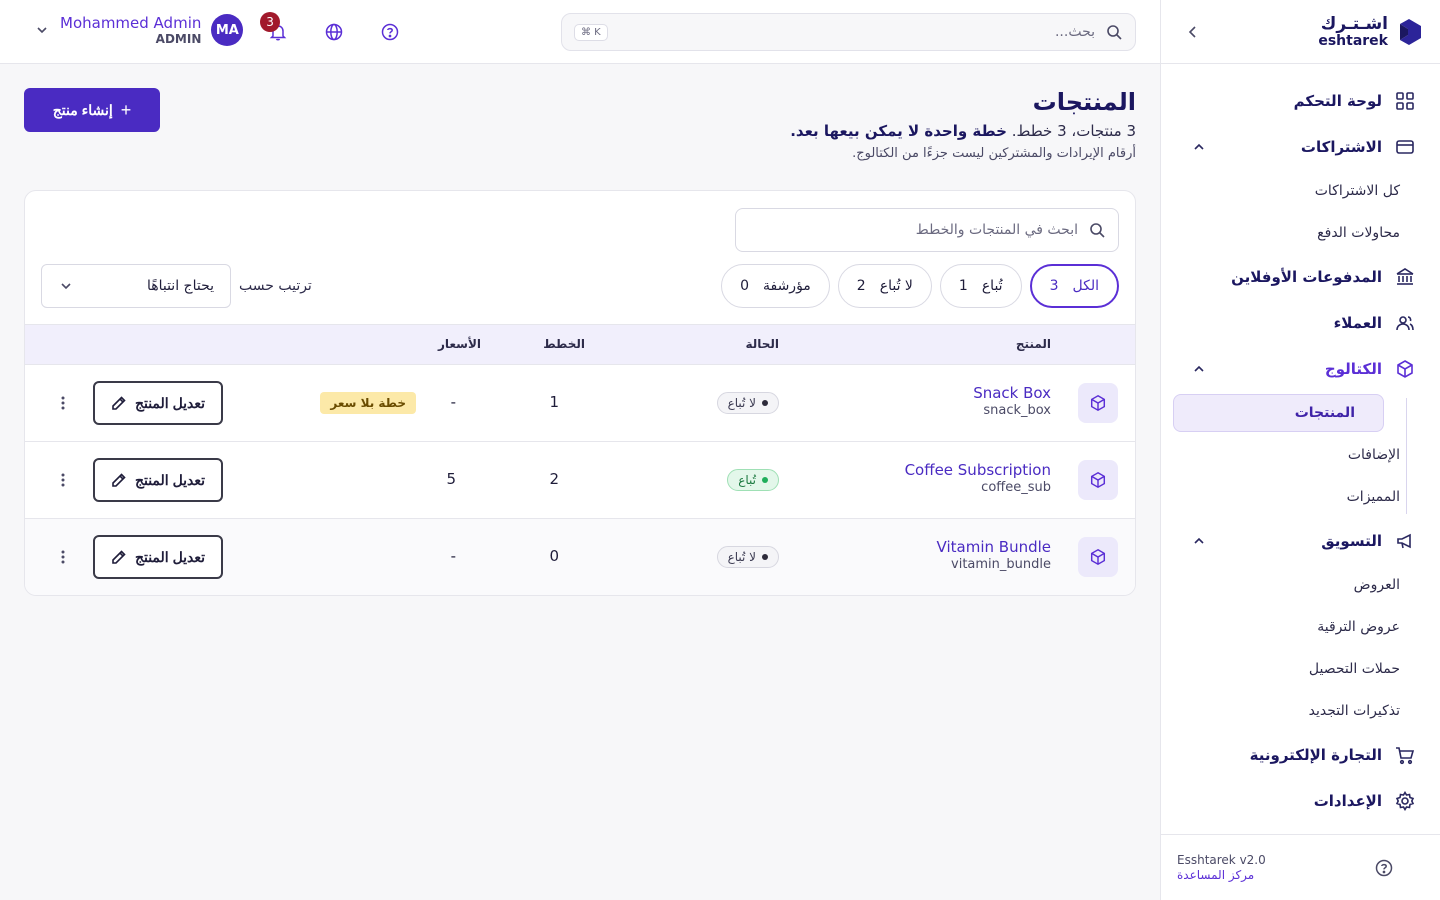  I want to click on column-header-status: الحالة, so click(762, 344).